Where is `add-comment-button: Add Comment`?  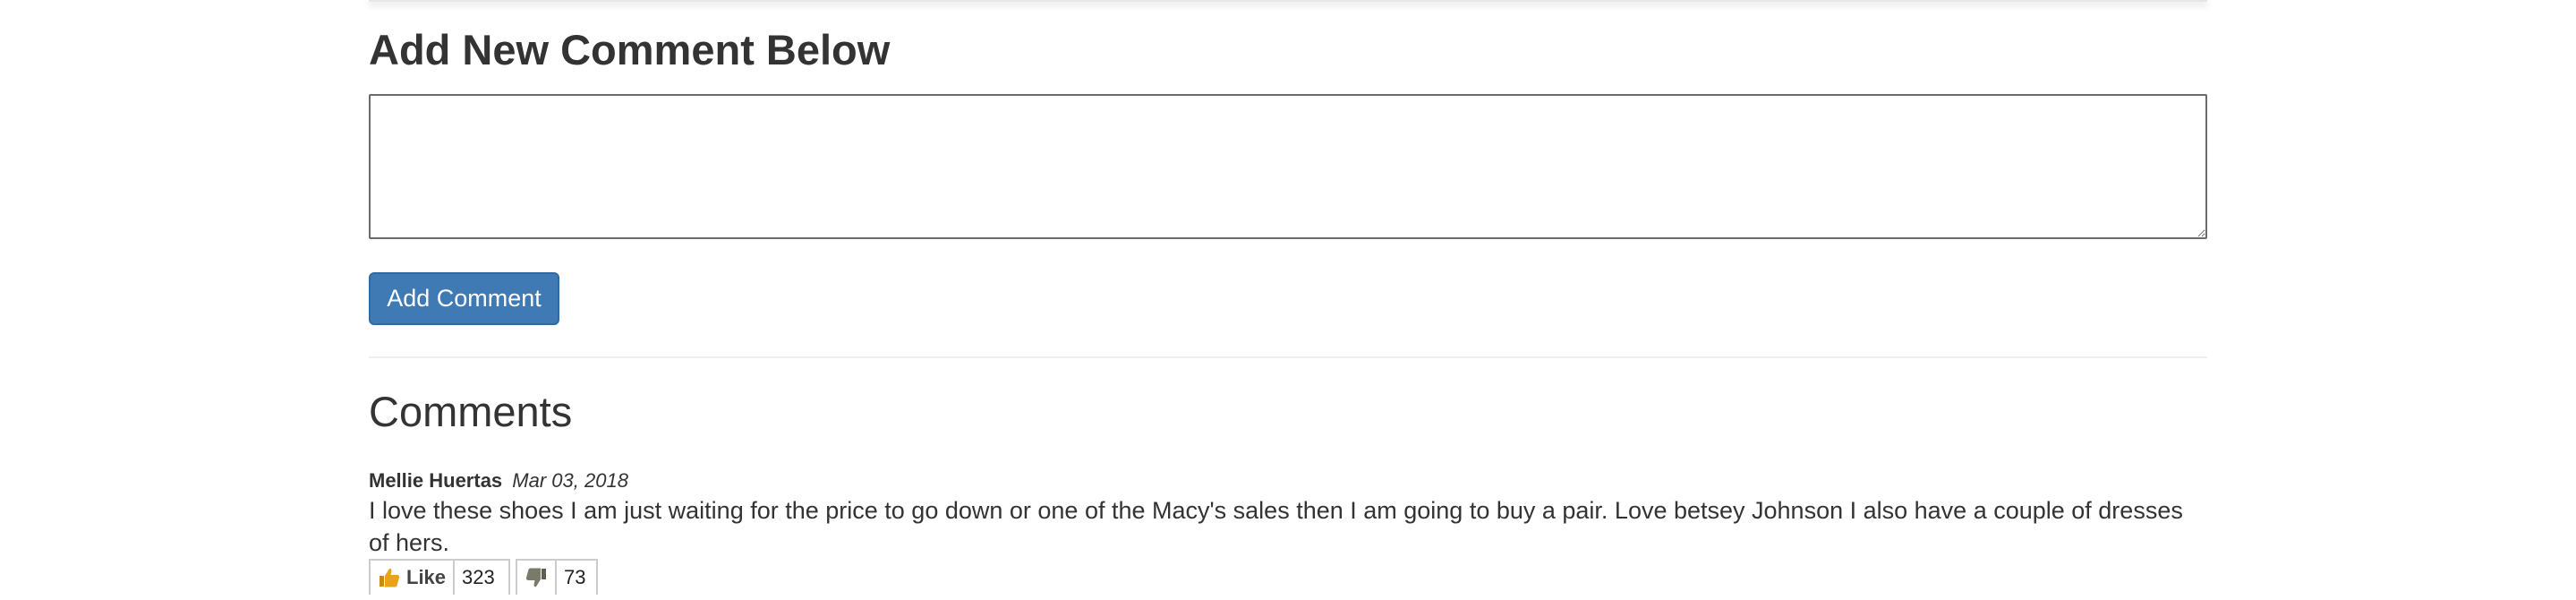 add-comment-button: Add Comment is located at coordinates (464, 298).